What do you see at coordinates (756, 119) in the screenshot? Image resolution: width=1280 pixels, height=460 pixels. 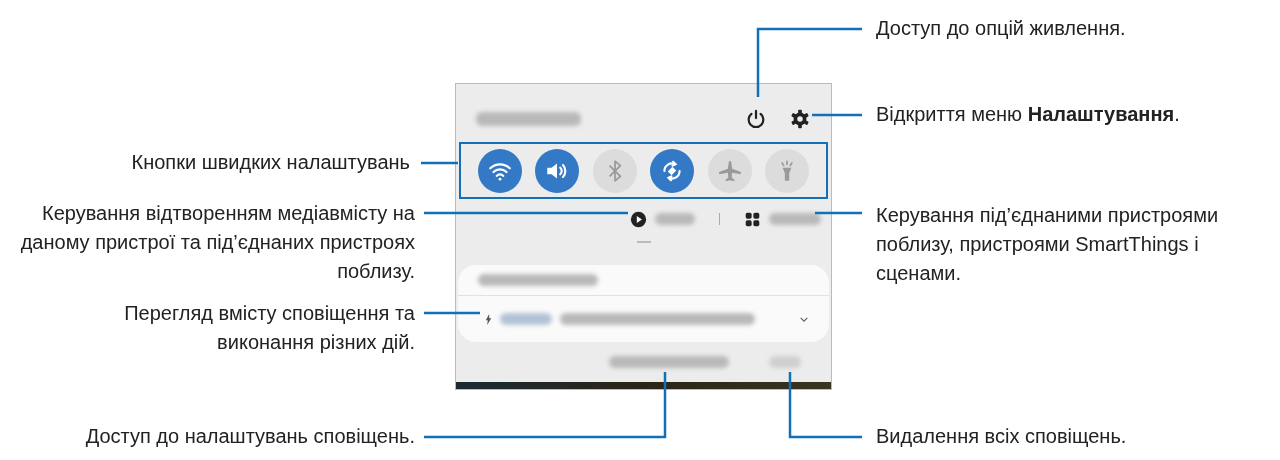 I see `power-icon` at bounding box center [756, 119].